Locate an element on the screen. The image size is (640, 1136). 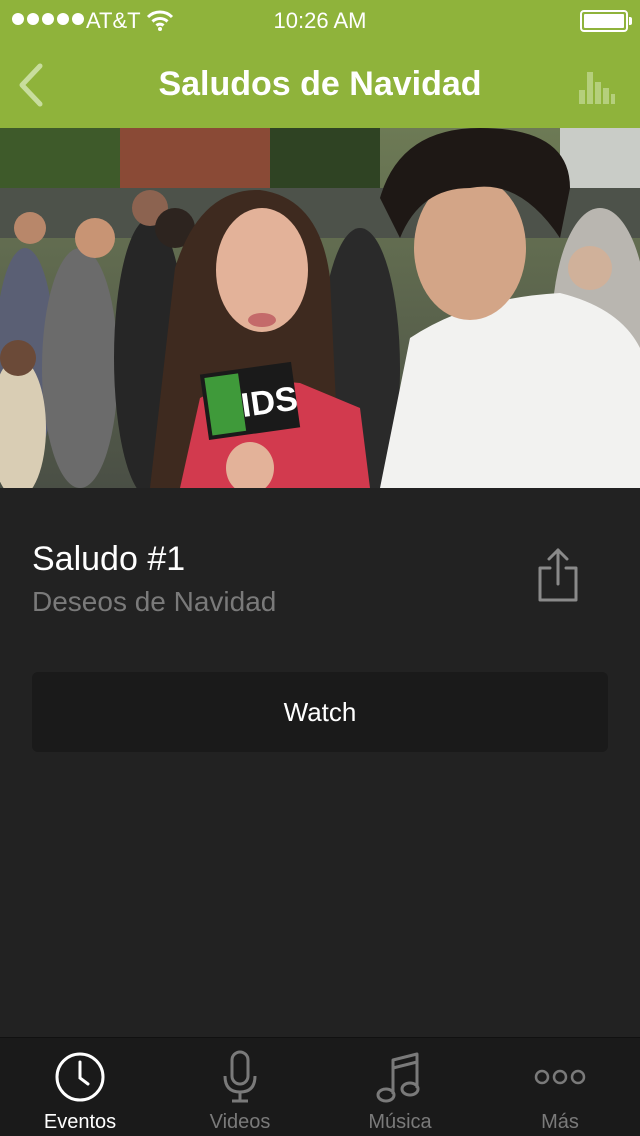
clock-icon is located at coordinates (80, 1077).